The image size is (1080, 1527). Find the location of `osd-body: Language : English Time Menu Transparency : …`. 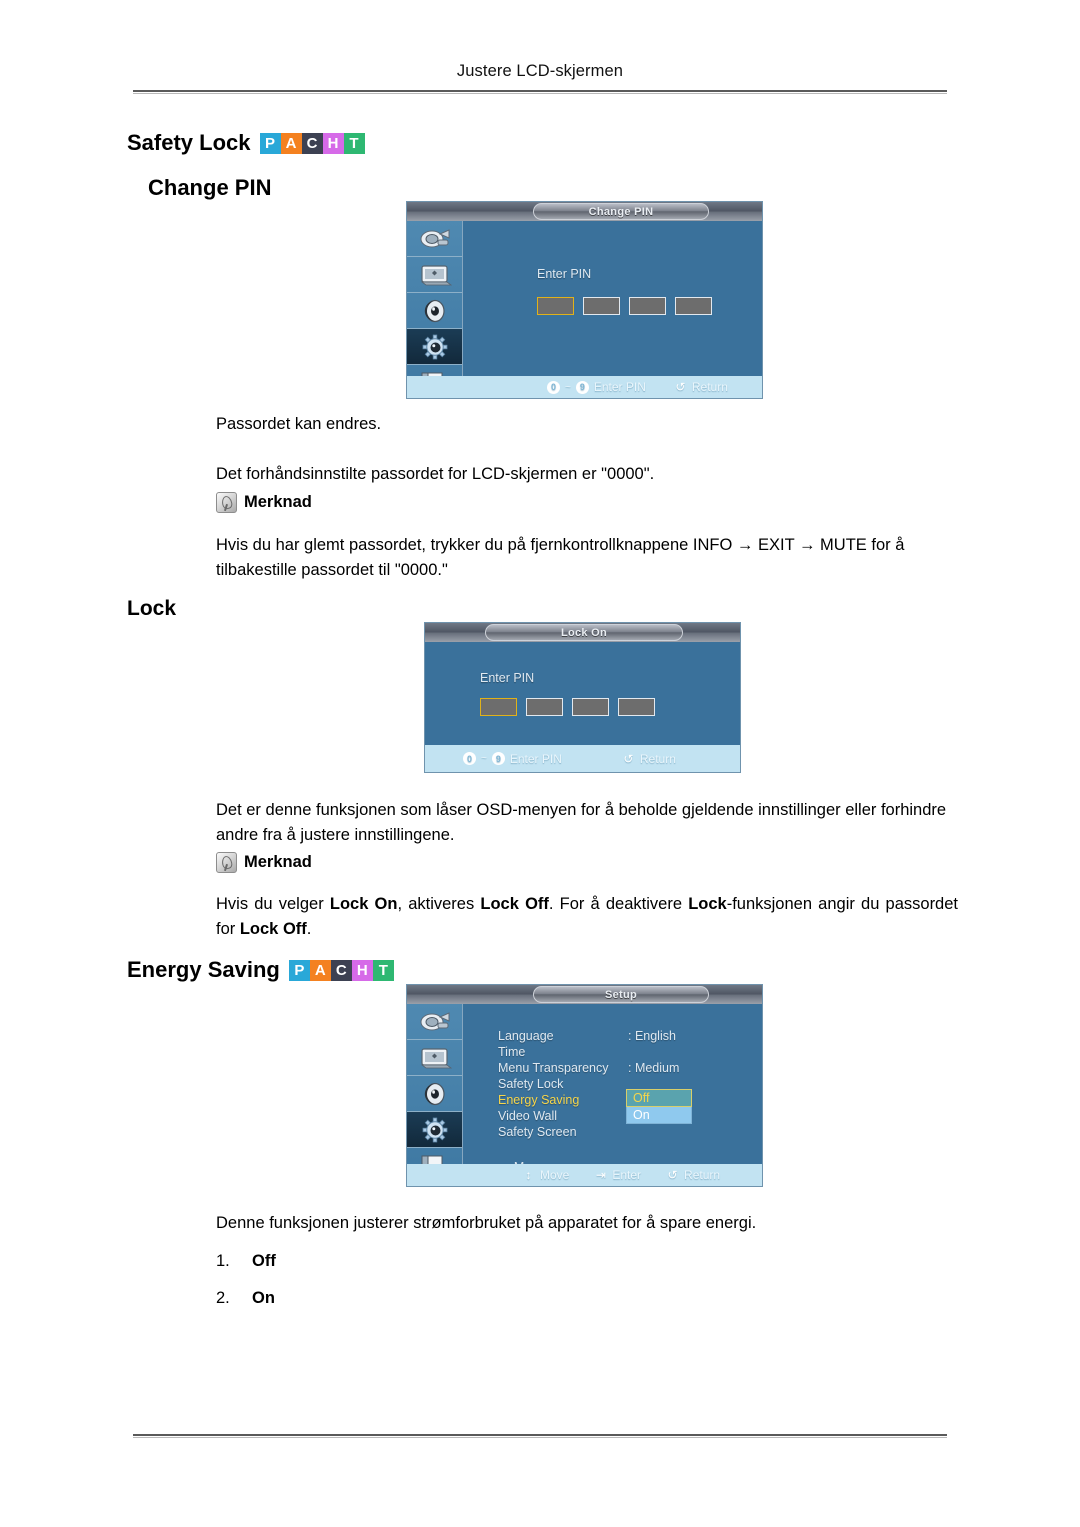

osd-body: Language : English Time Menu Transparency : … is located at coordinates (612, 1095).